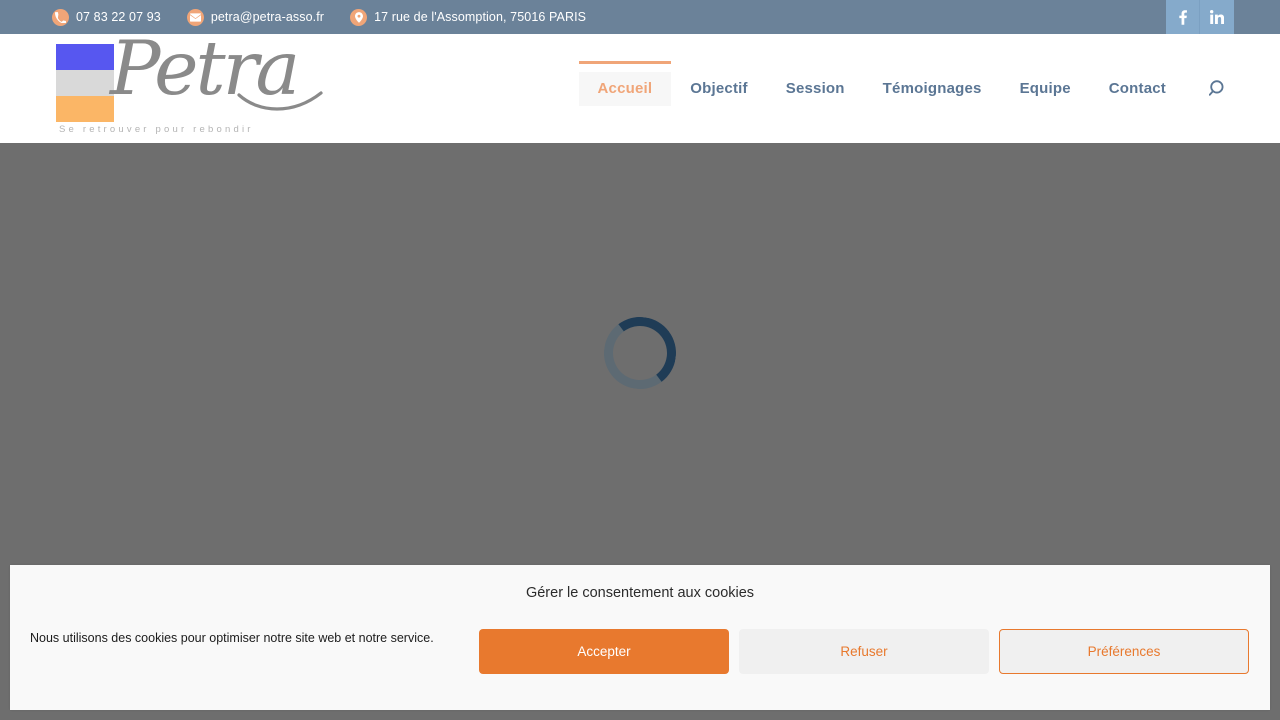 The image size is (1280, 720). What do you see at coordinates (1137, 89) in the screenshot?
I see `nav-item-contact: Contact` at bounding box center [1137, 89].